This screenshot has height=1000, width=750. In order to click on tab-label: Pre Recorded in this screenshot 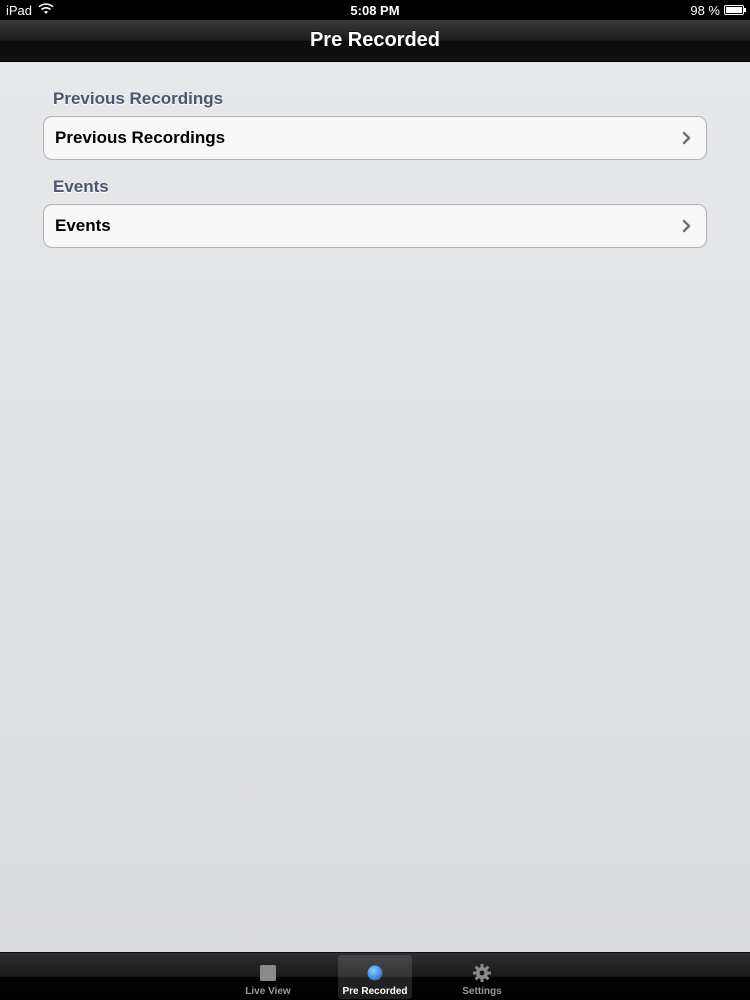, I will do `click(375, 991)`.